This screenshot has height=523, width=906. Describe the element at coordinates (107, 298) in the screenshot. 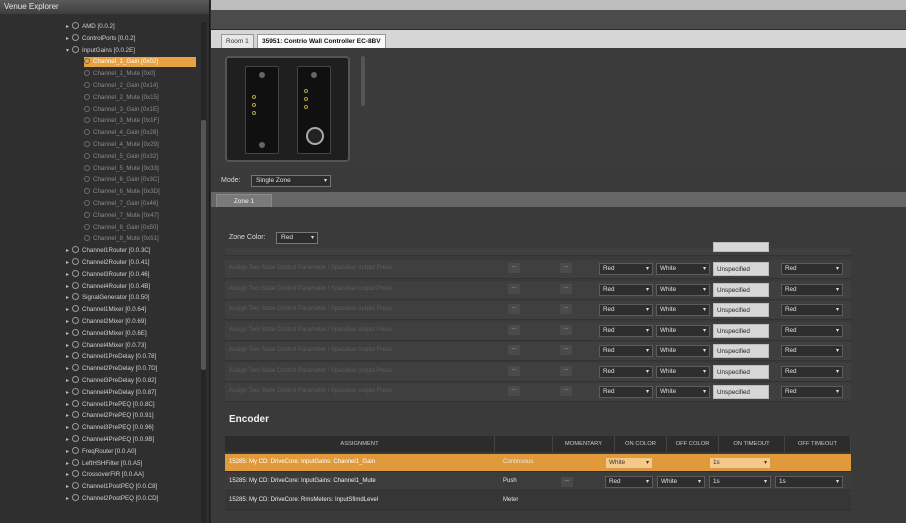

I see `tree-item: ▸ SignalGenerator [0.0.50]` at that location.